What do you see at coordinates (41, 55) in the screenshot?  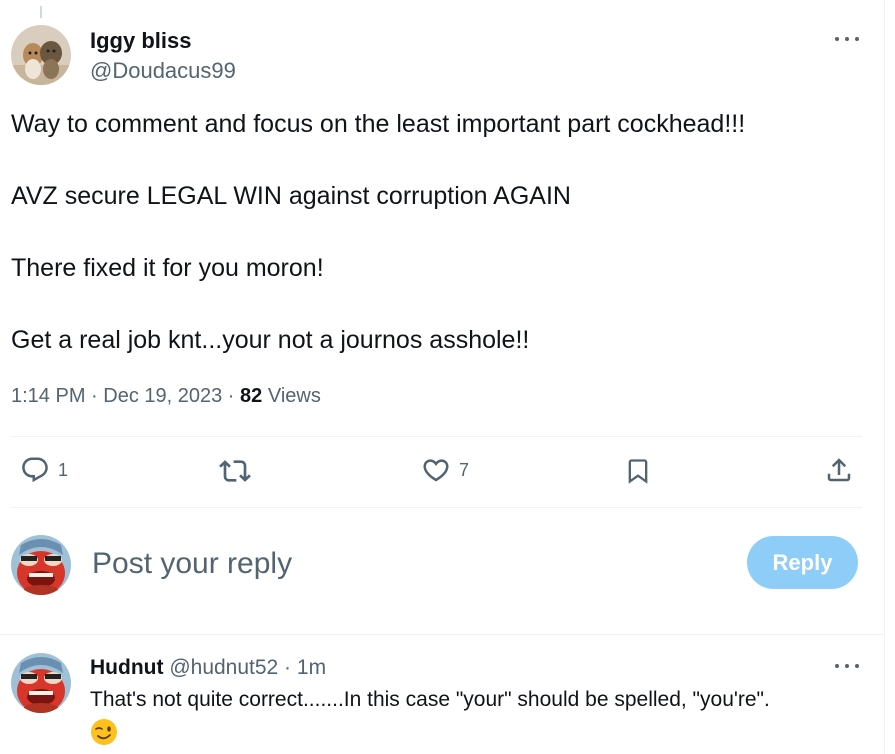 I see `author-avatar` at bounding box center [41, 55].